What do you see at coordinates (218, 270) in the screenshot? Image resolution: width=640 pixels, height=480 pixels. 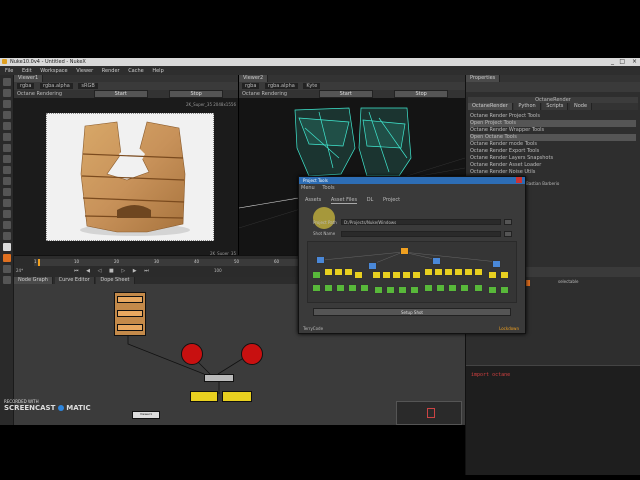 I see `end-frame-field: 100` at bounding box center [218, 270].